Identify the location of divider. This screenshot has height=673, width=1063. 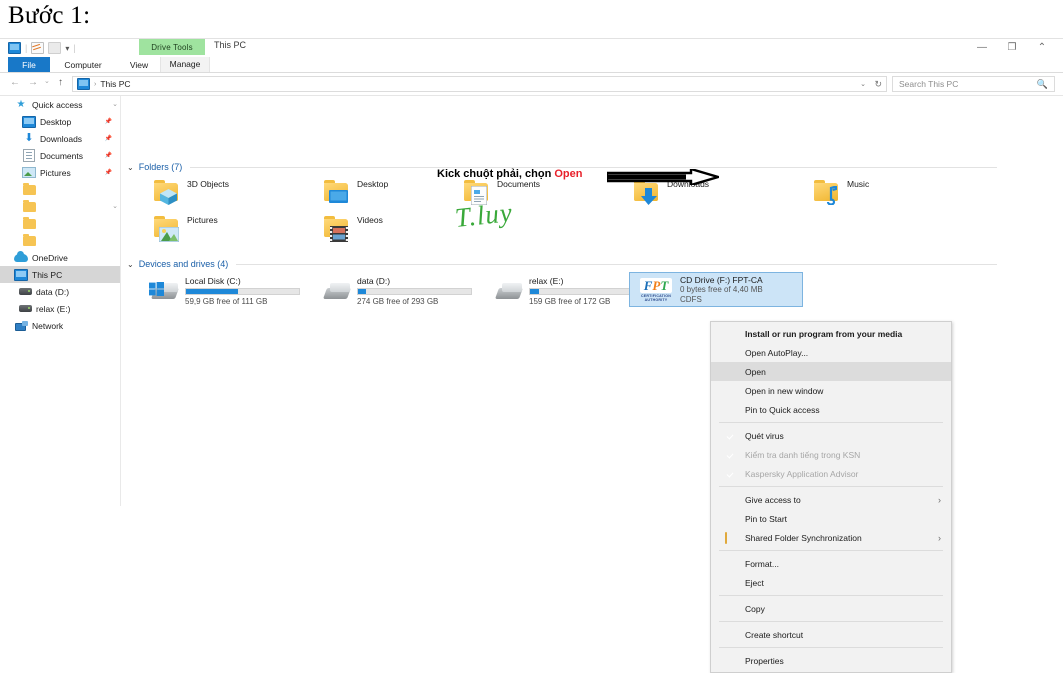
(593, 167).